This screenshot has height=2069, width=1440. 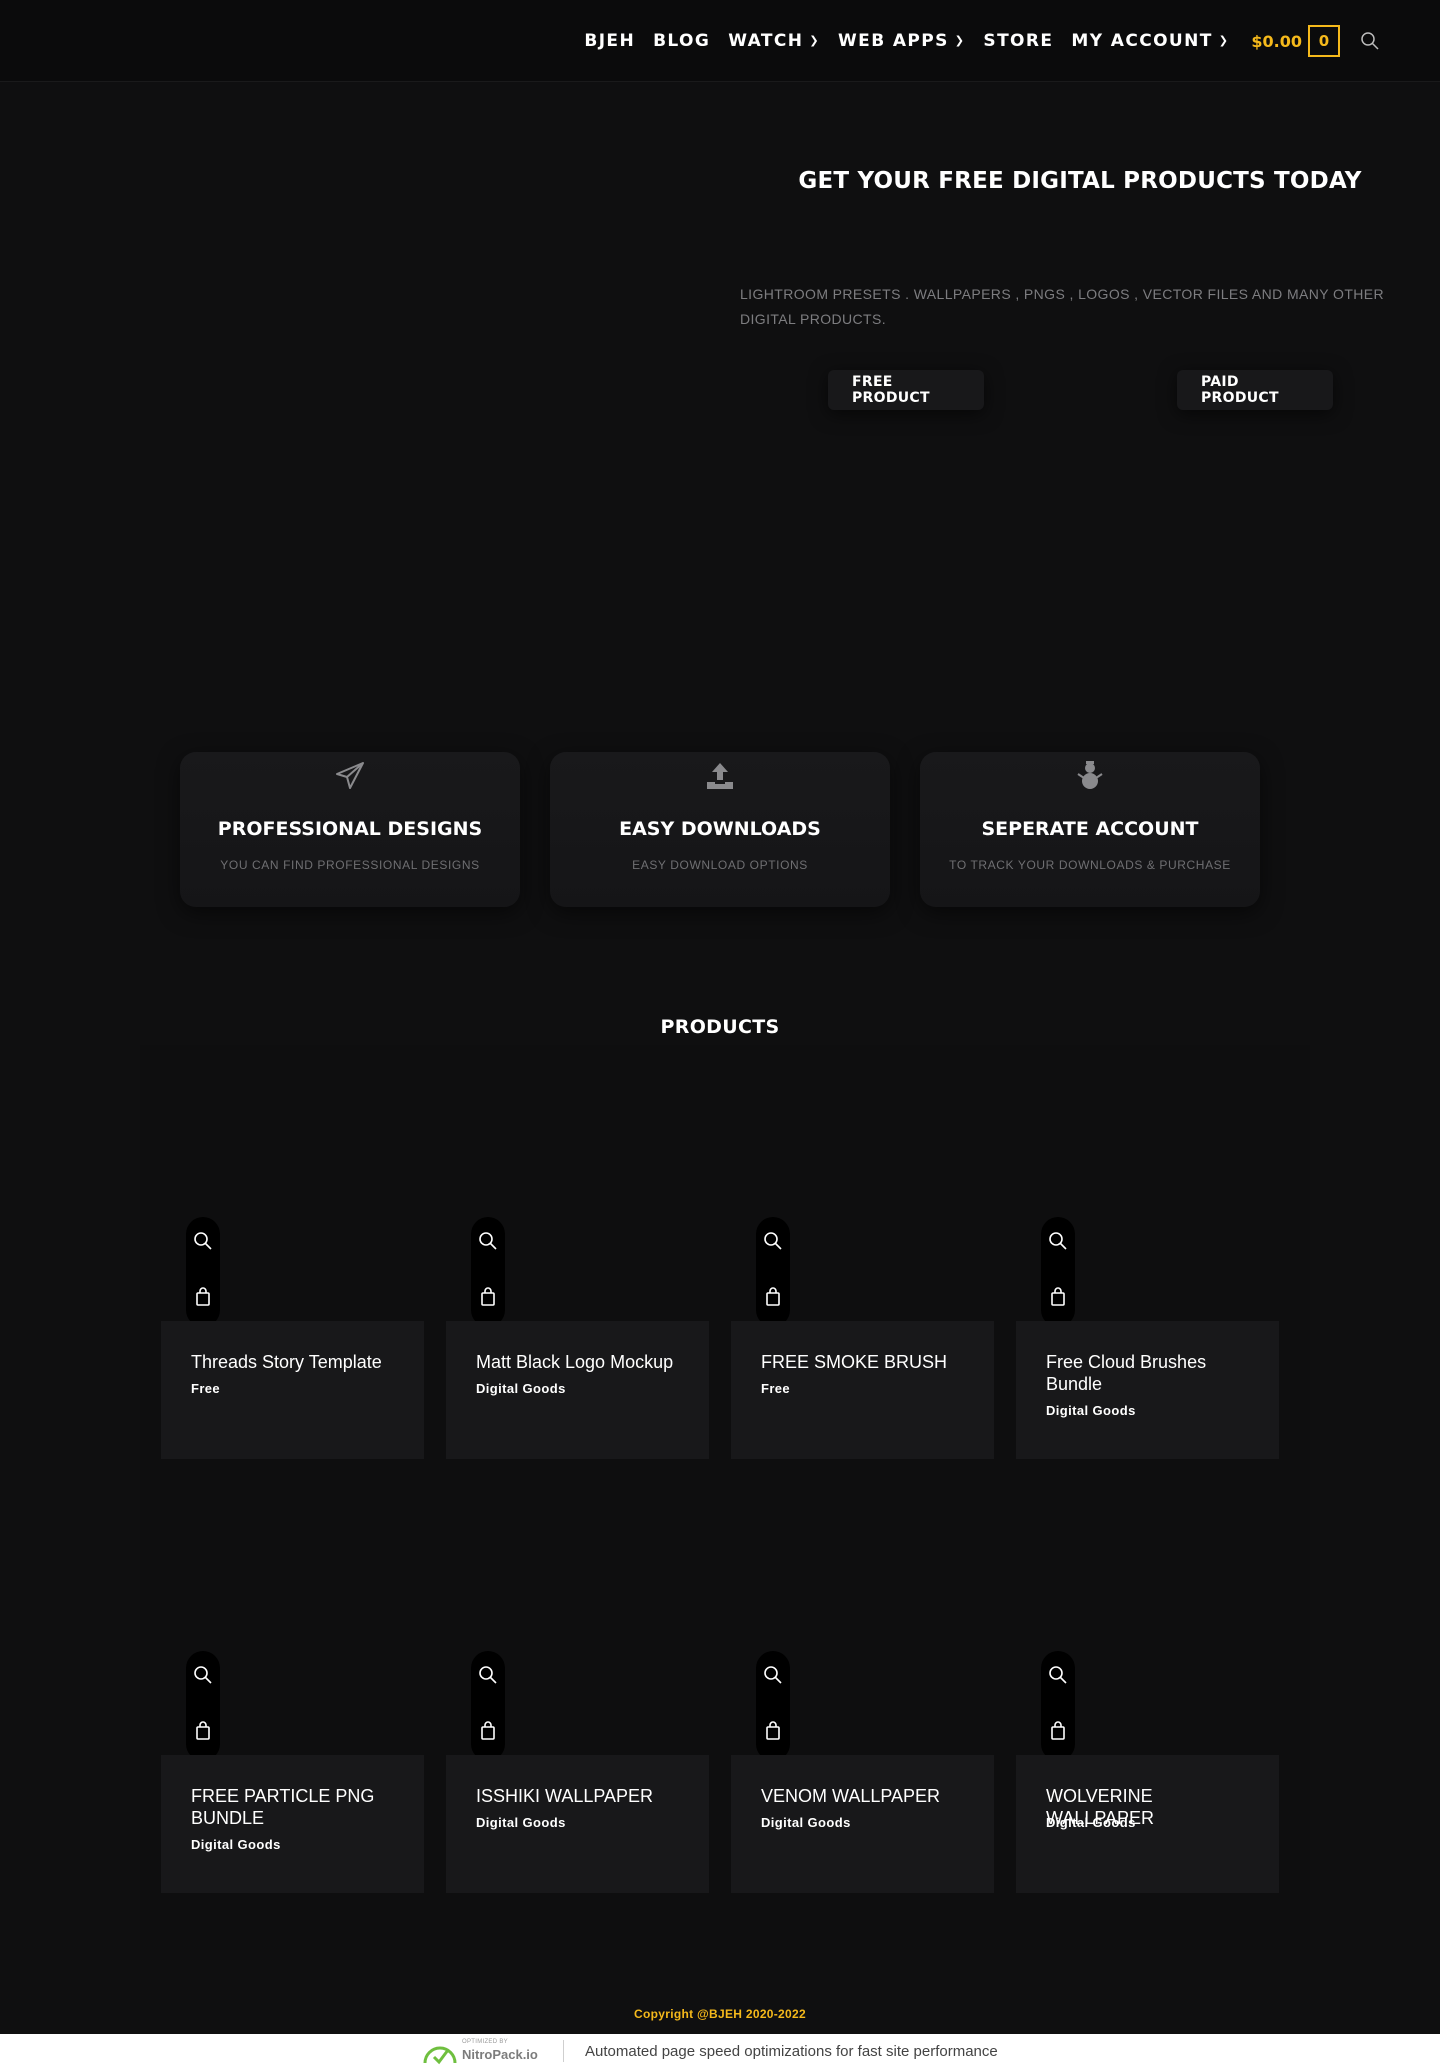 I want to click on product-info: ISSHIKI WALLPAPER Digital Goods, so click(x=577, y=1824).